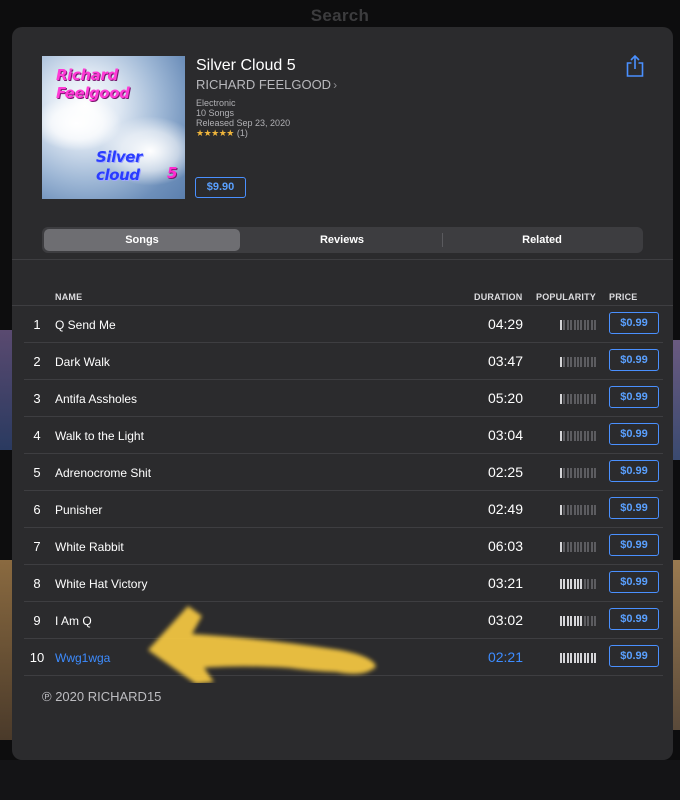 The height and width of the screenshot is (800, 680). What do you see at coordinates (37, 398) in the screenshot?
I see `track-number: 3` at bounding box center [37, 398].